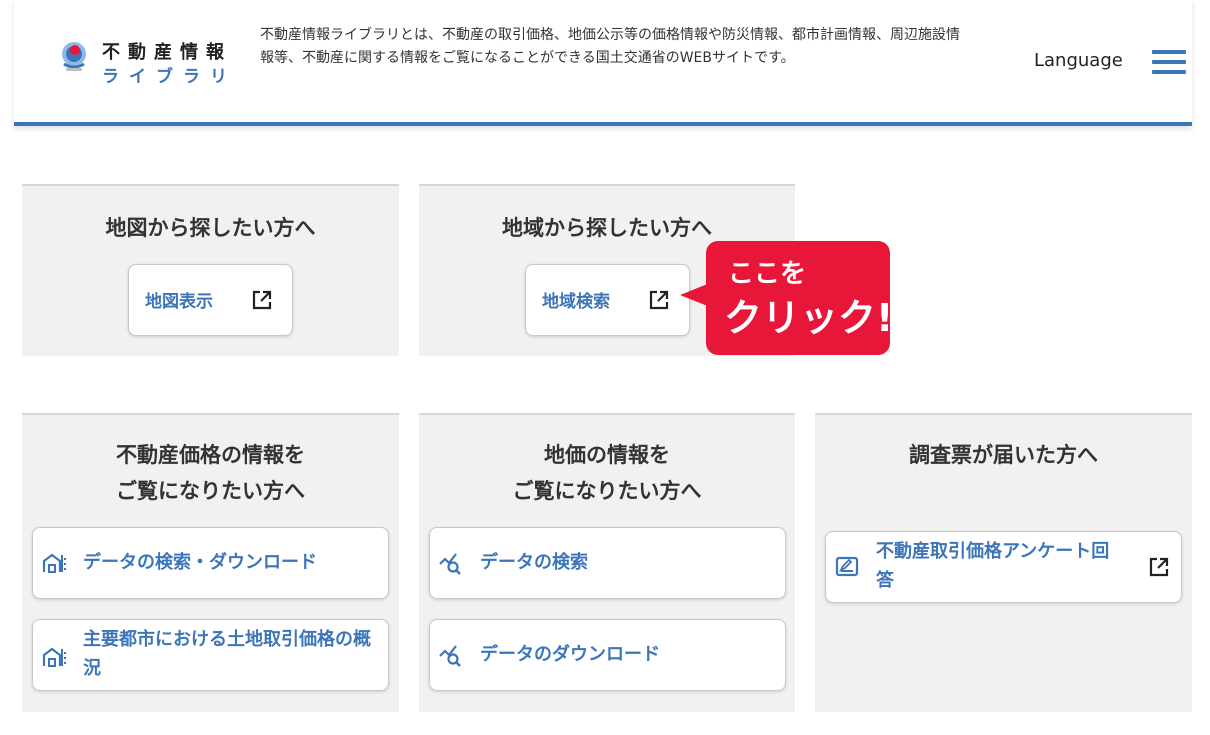  I want to click on area-search-button: 地域検索, so click(607, 300).